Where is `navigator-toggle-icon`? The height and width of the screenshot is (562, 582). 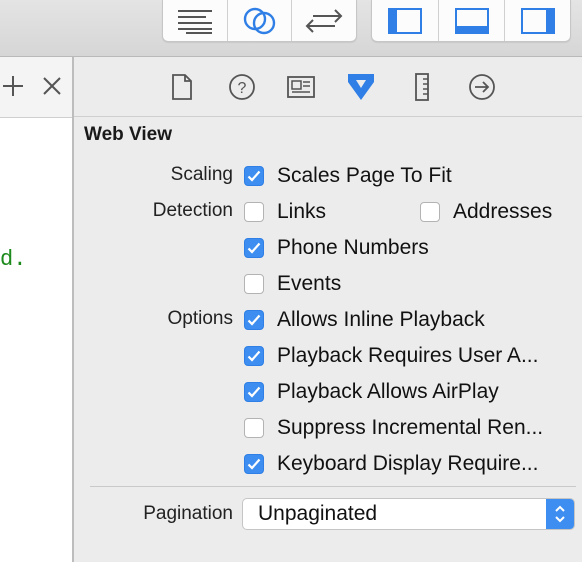
navigator-toggle-icon is located at coordinates (405, 20).